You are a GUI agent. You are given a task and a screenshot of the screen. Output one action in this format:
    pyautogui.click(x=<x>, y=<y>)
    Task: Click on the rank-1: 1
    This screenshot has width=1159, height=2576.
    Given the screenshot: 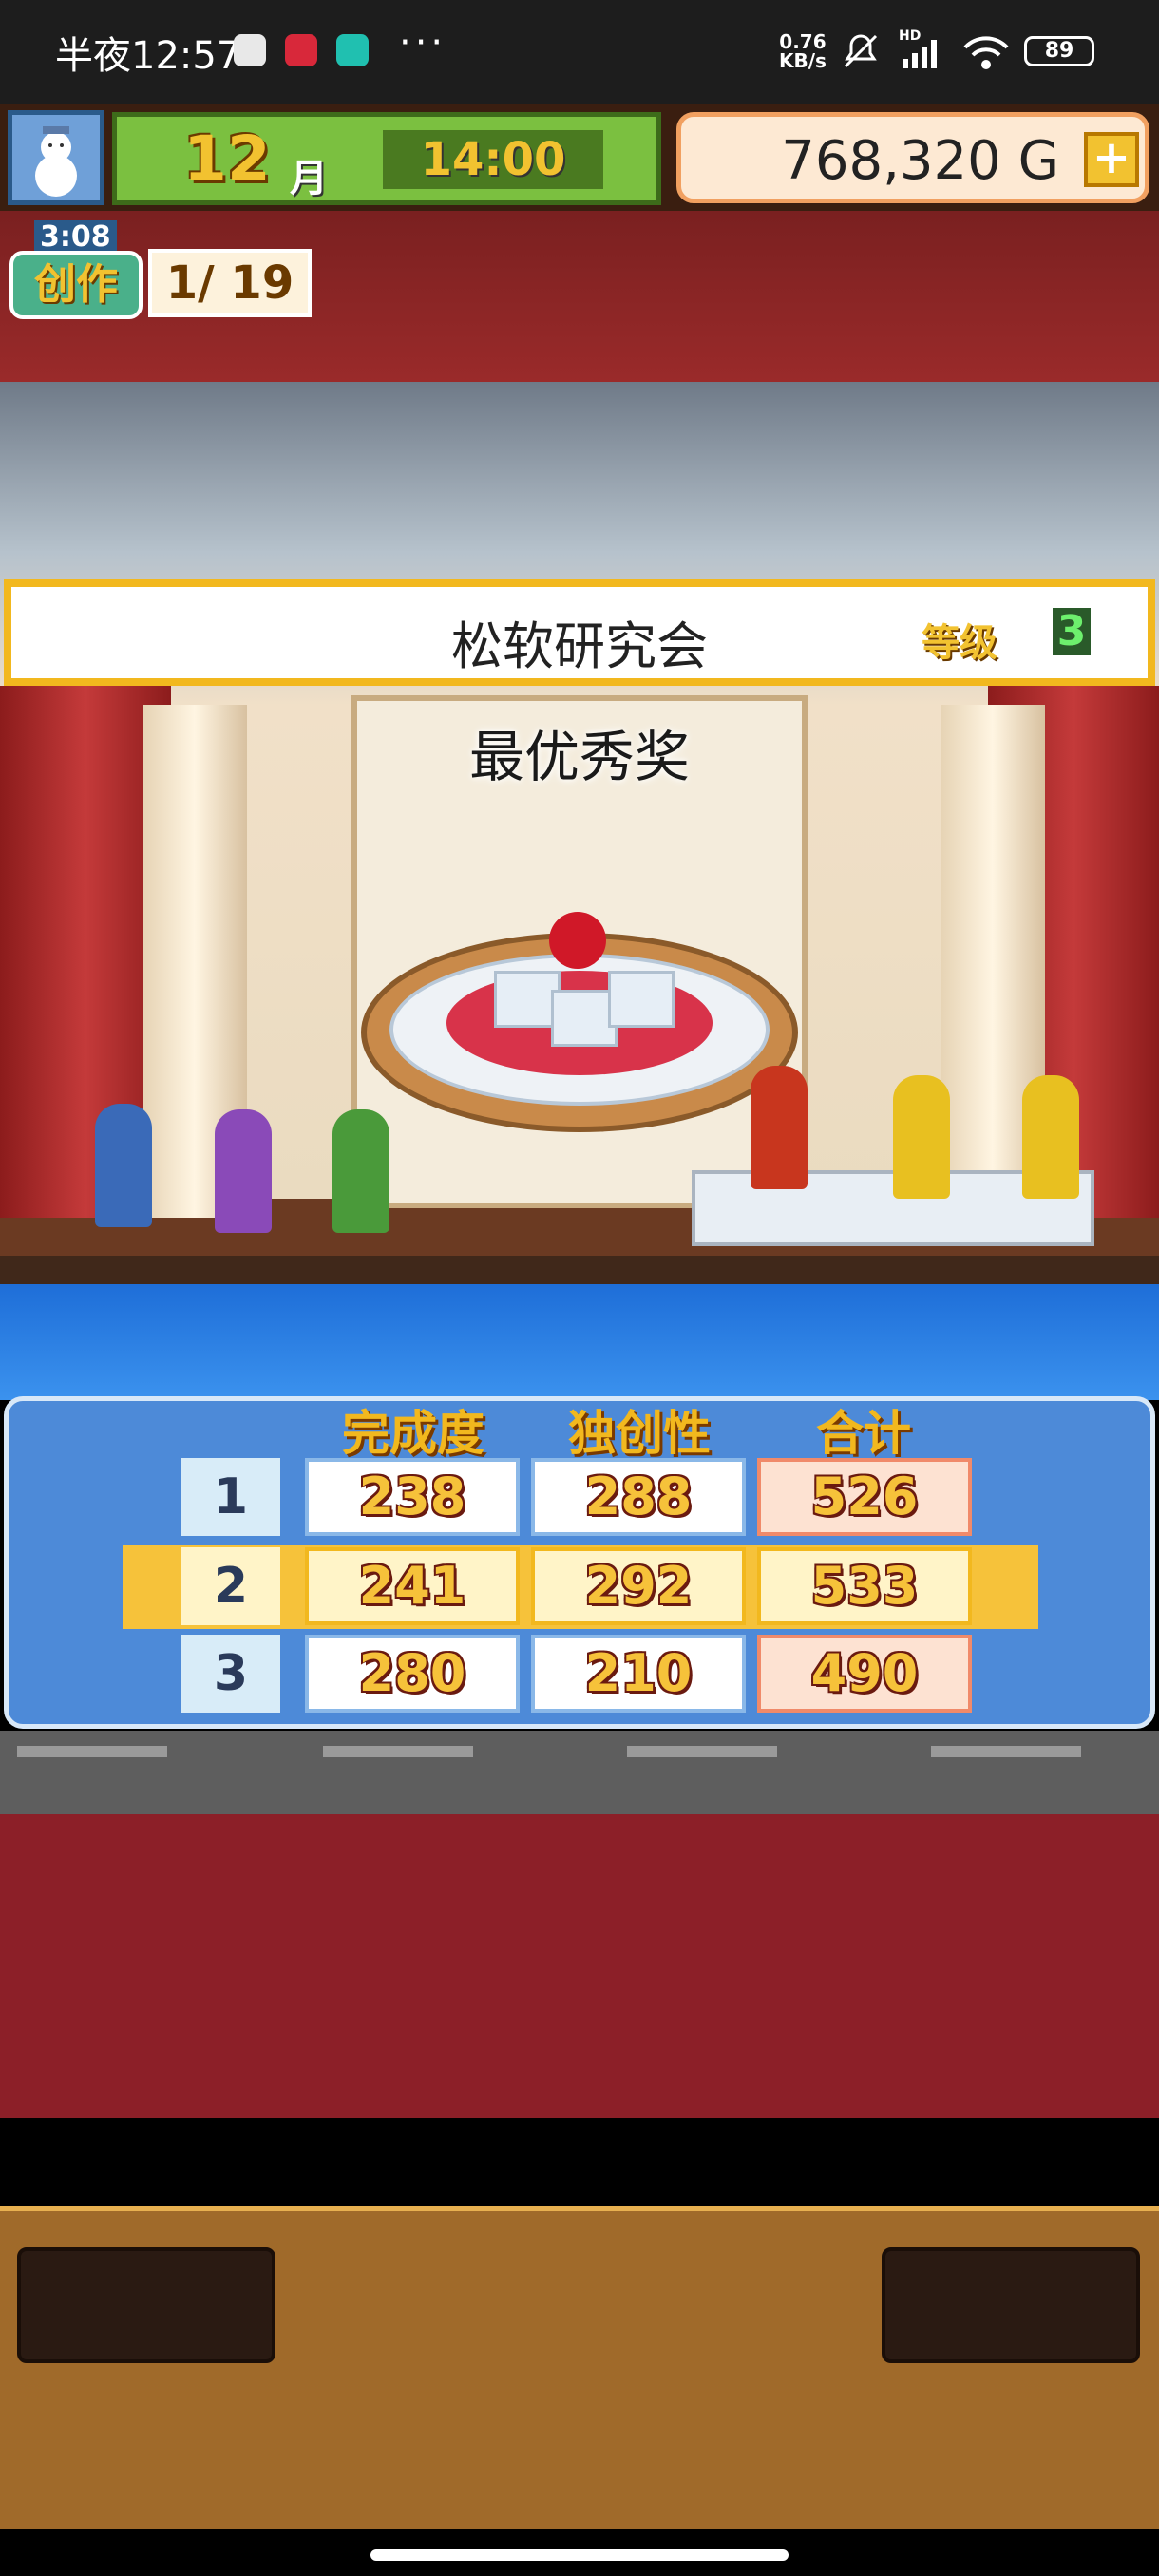 What is the action you would take?
    pyautogui.click(x=230, y=1497)
    